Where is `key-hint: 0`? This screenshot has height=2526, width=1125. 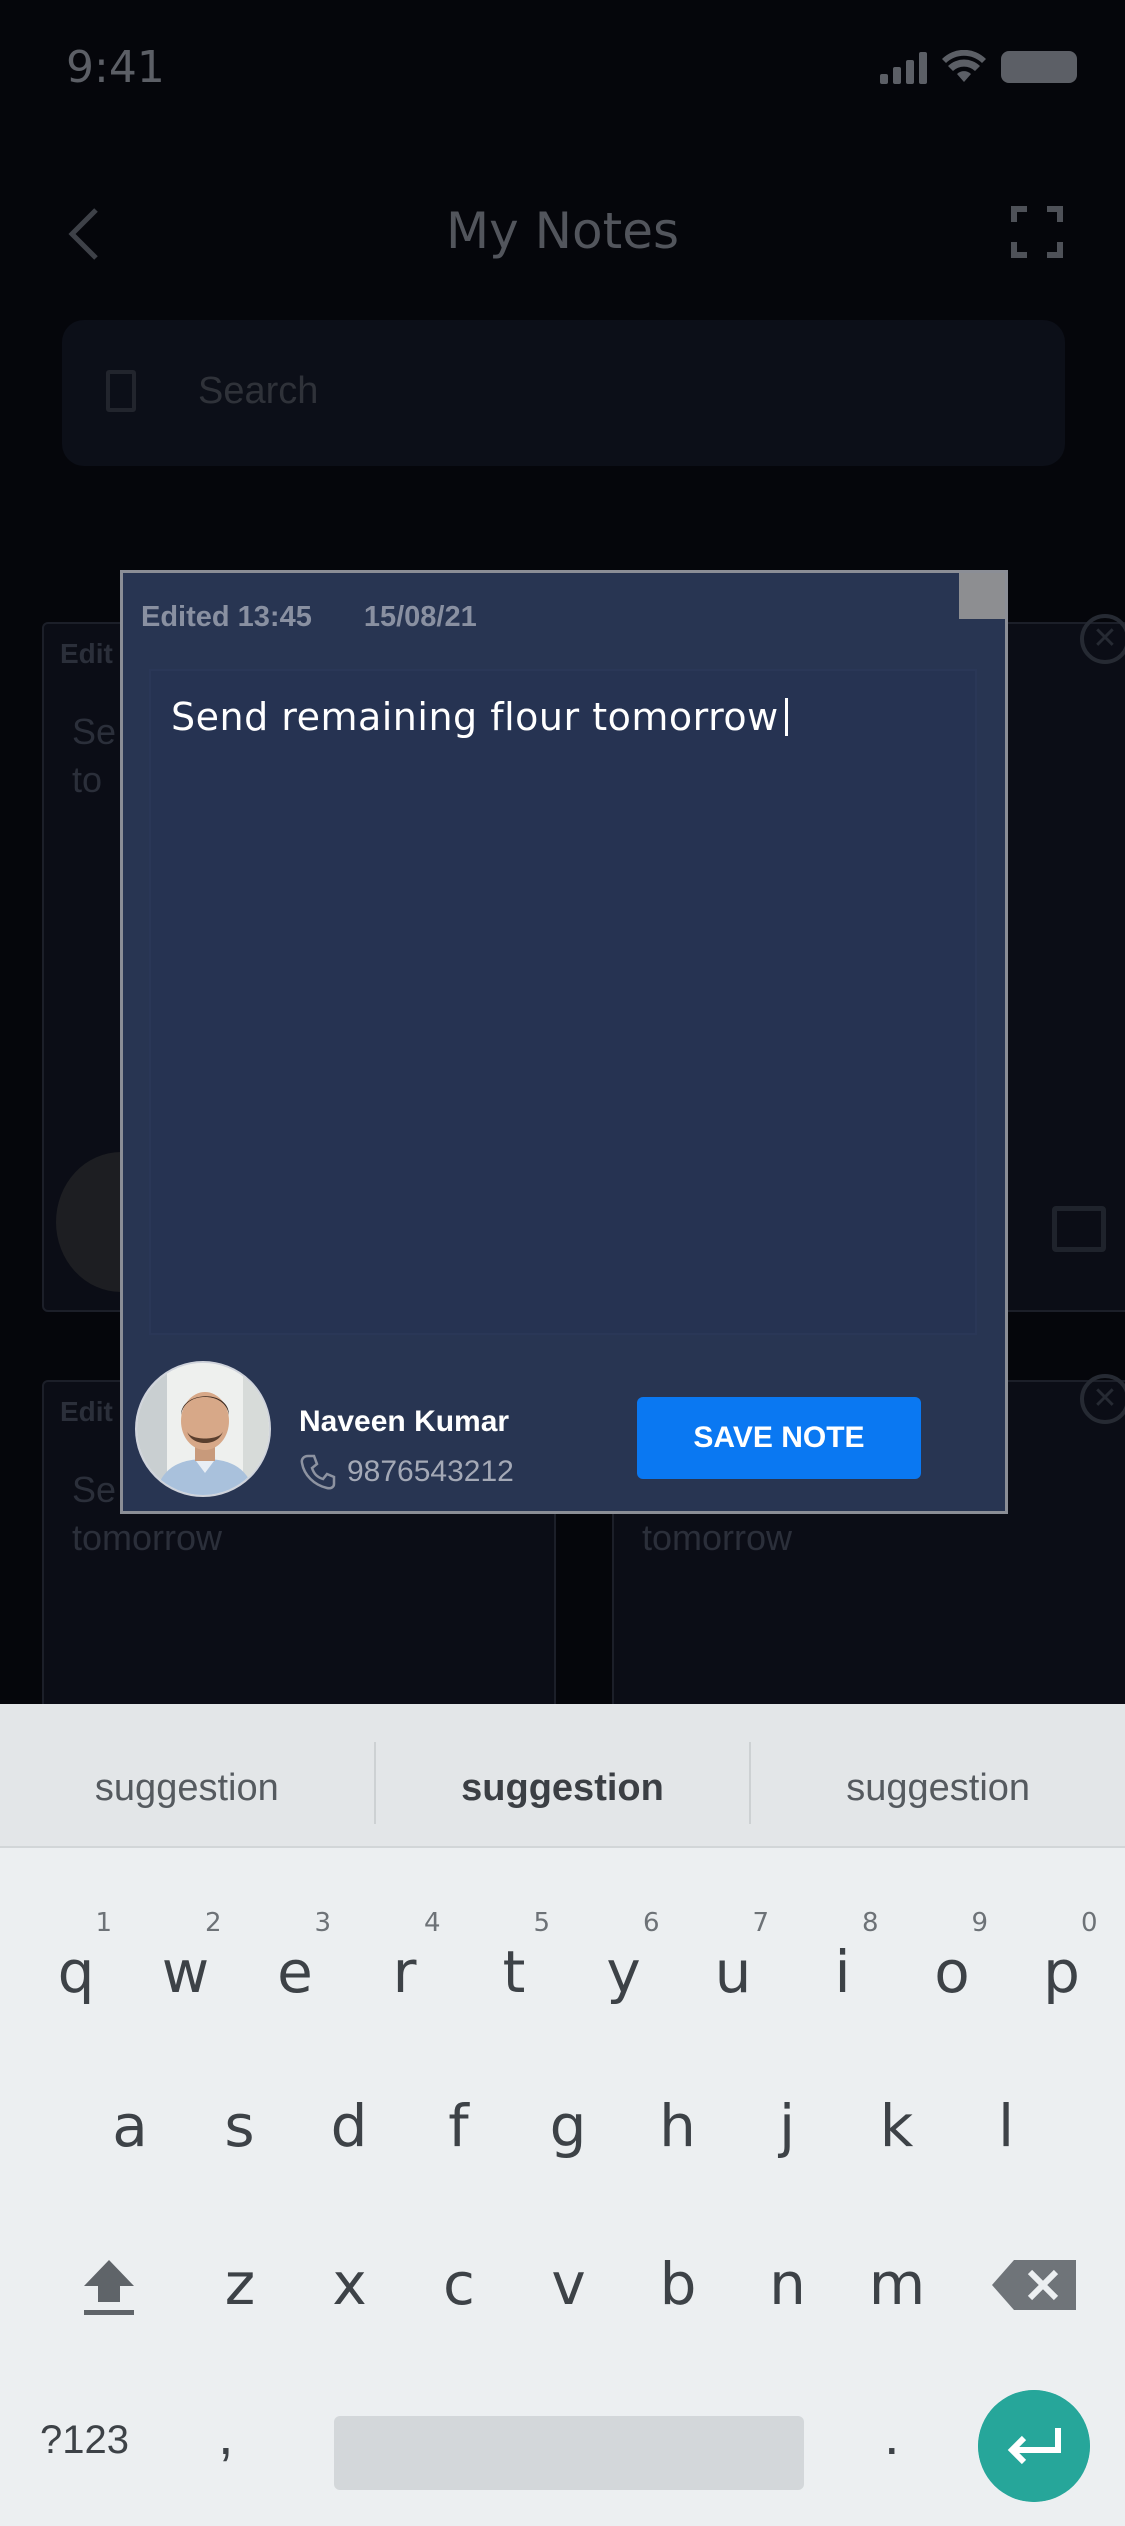
key-hint: 0 is located at coordinates (1089, 1923).